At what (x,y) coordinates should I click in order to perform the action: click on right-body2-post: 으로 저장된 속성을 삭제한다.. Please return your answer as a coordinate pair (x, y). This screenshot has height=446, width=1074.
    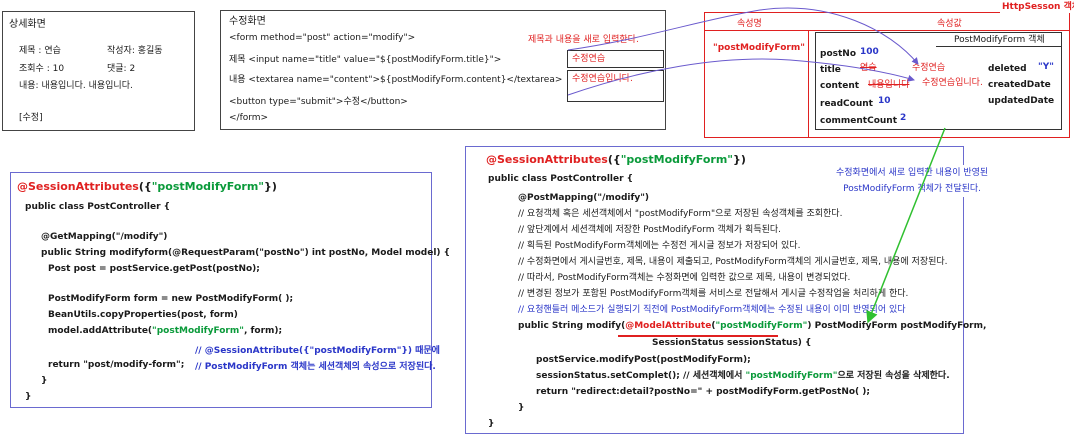
    Looking at the image, I should click on (893, 376).